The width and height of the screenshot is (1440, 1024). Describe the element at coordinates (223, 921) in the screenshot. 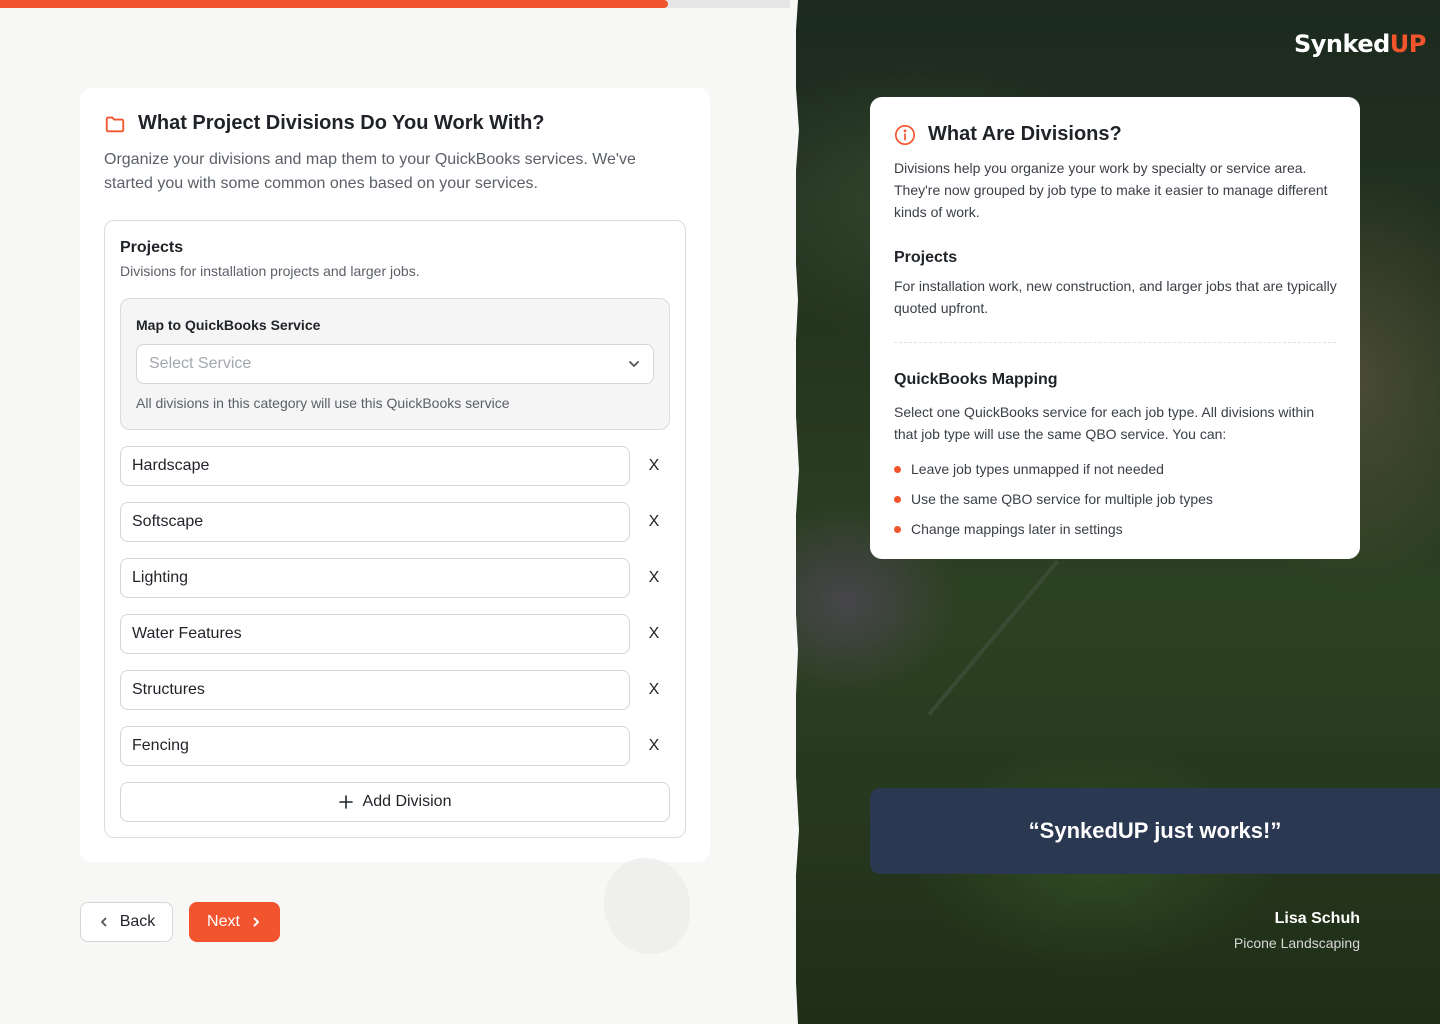

I see `next-label: Next` at that location.